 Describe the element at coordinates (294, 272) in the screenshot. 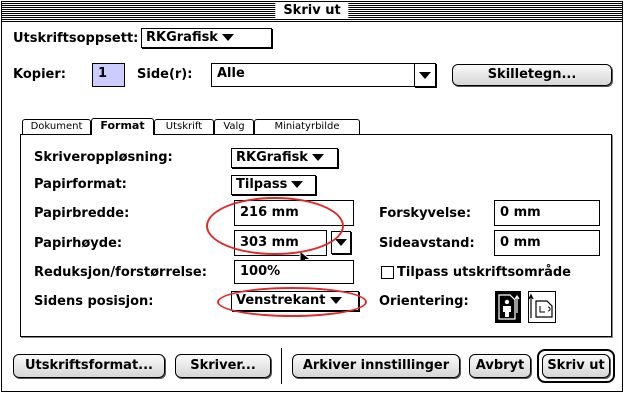

I see `scale-input: 100%` at that location.